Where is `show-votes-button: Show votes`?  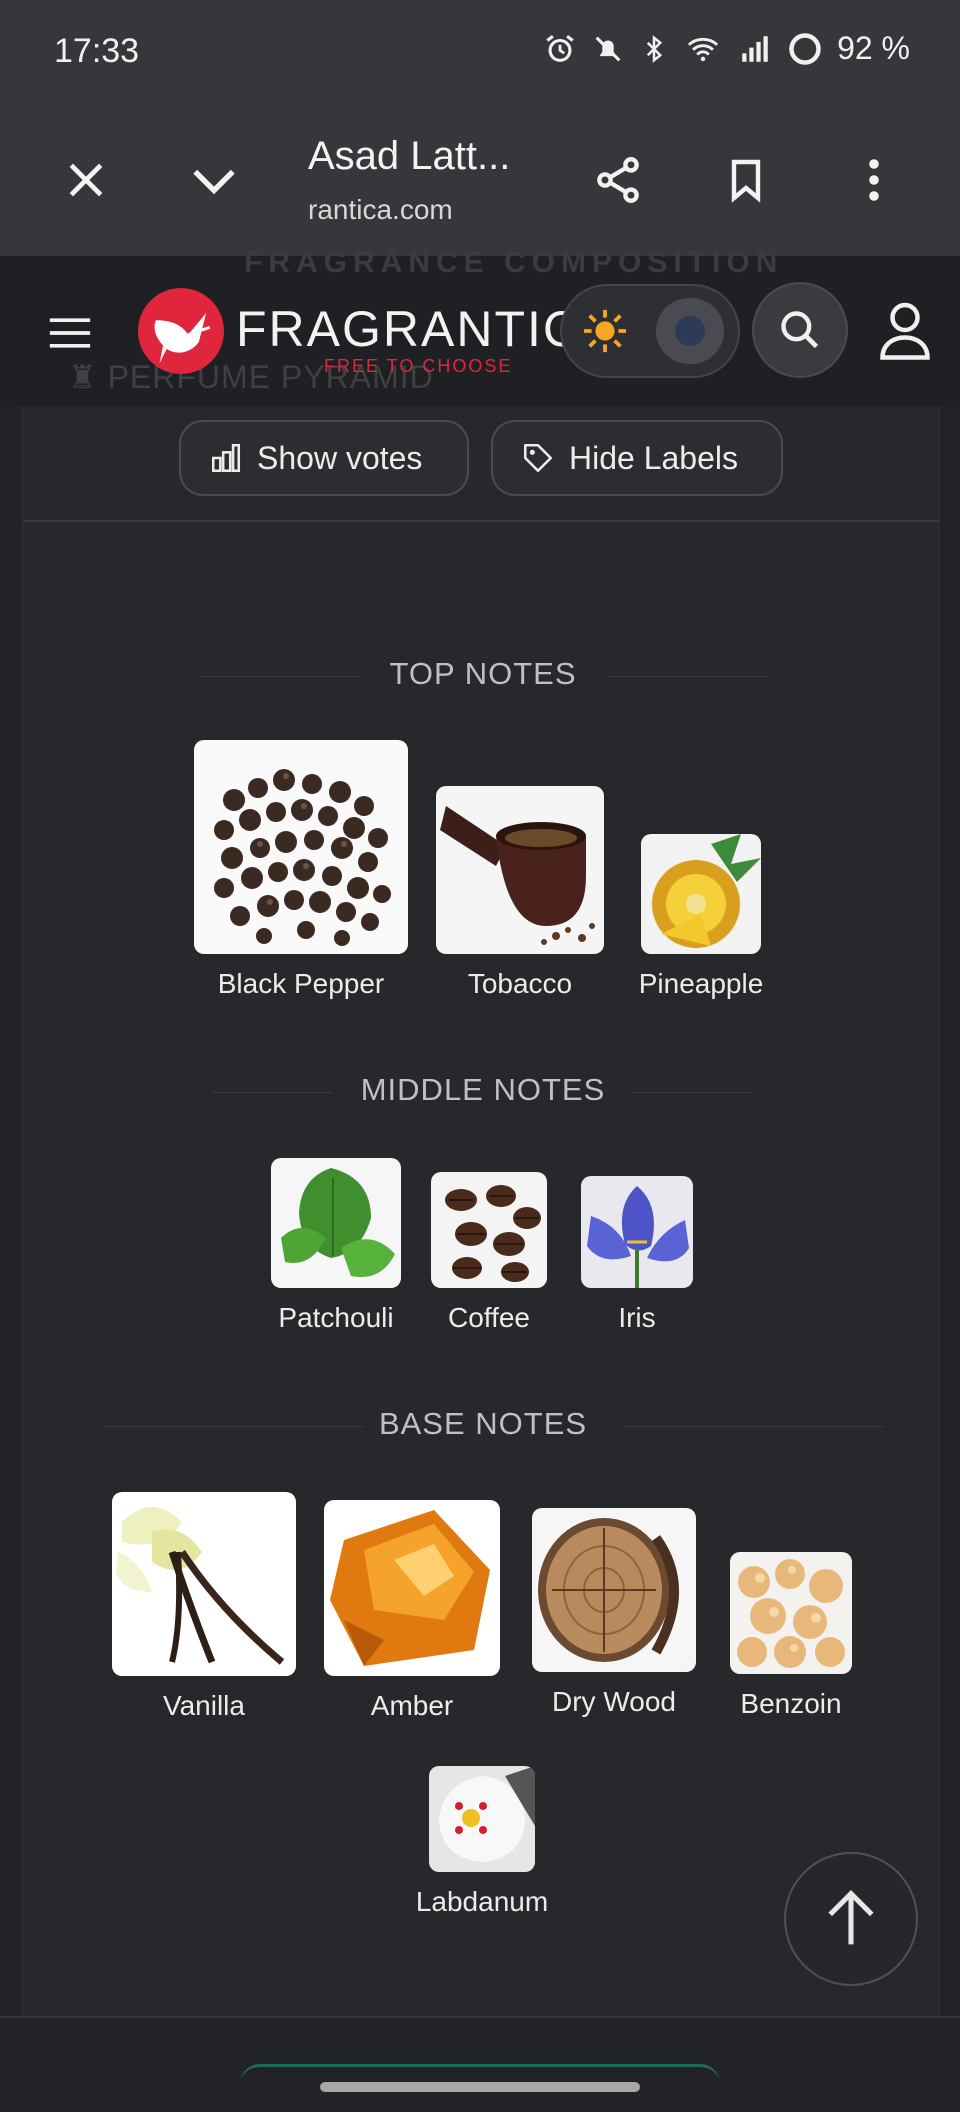
show-votes-button: Show votes is located at coordinates (324, 458).